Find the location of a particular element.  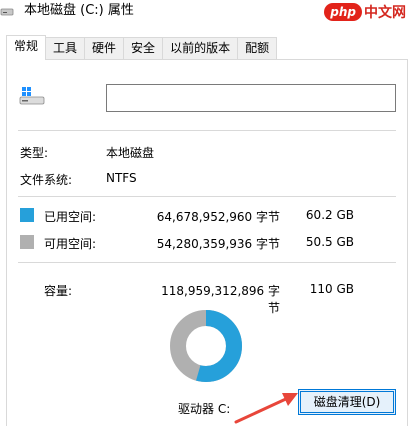

tab-strip: 常规 工具 硬件 安全 以前的版本 配额 is located at coordinates (142, 47).